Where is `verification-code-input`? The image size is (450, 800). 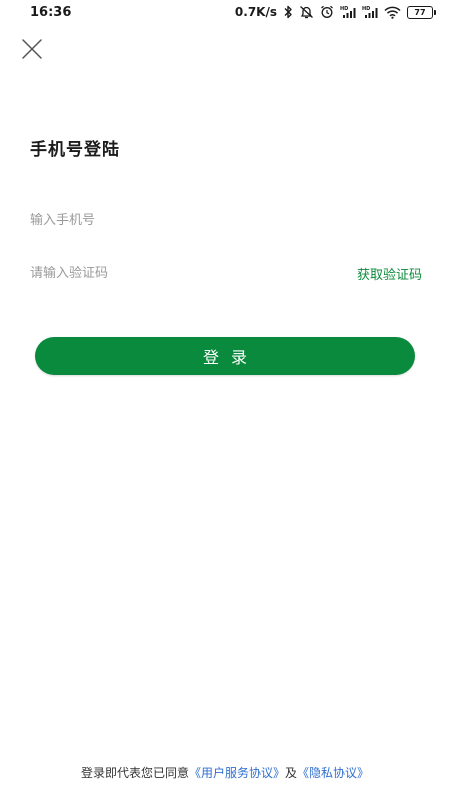
verification-code-input is located at coordinates (170, 273).